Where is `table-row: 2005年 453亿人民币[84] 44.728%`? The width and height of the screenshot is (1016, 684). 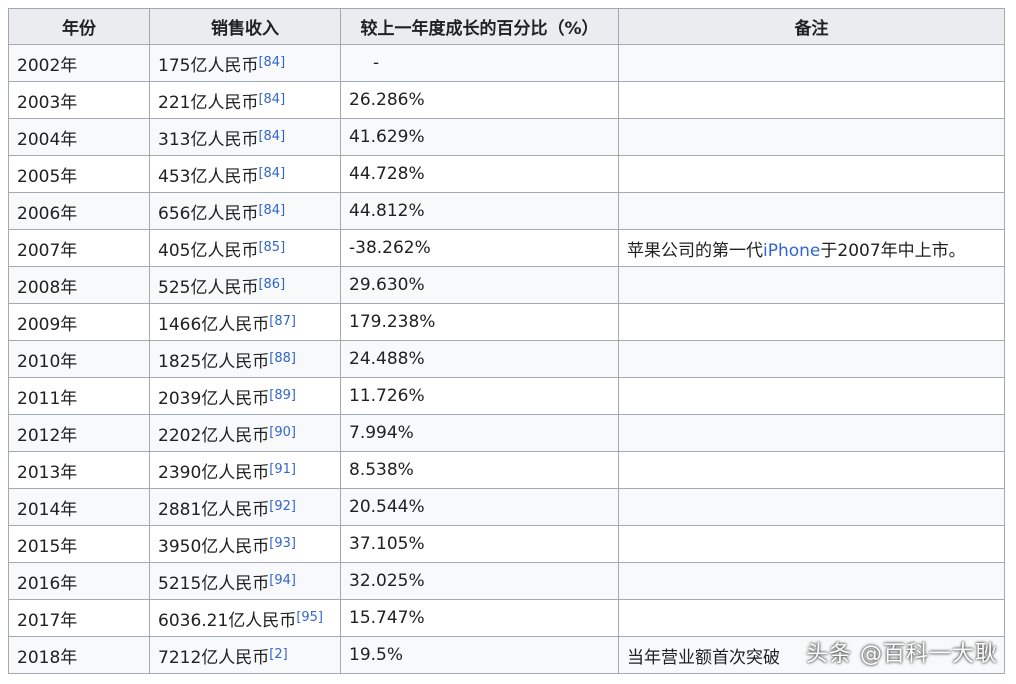
table-row: 2005年 453亿人民币[84] 44.728% is located at coordinates (506, 174).